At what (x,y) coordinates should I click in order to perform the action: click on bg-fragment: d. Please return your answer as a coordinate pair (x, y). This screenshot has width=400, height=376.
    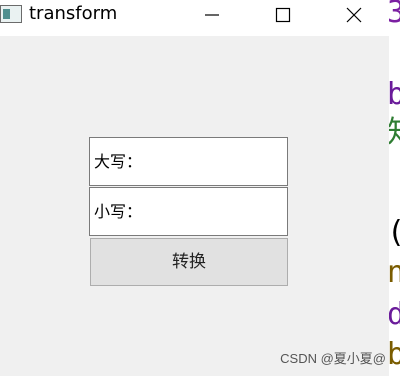
    Looking at the image, I should click on (394, 314).